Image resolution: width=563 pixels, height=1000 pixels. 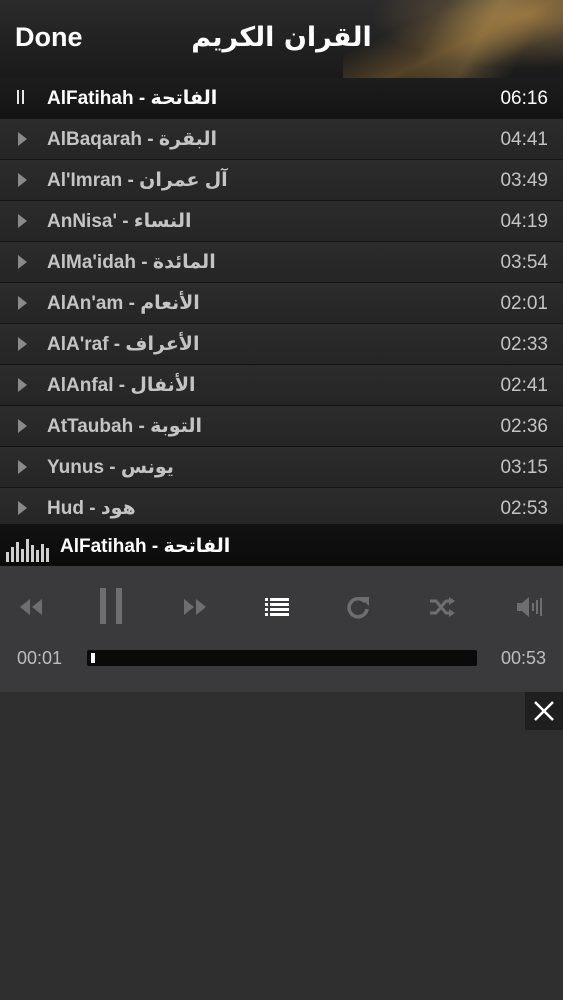 I want to click on track-row-alaraf: AlA'raf - الأعراف 02:33, so click(x=281, y=344).